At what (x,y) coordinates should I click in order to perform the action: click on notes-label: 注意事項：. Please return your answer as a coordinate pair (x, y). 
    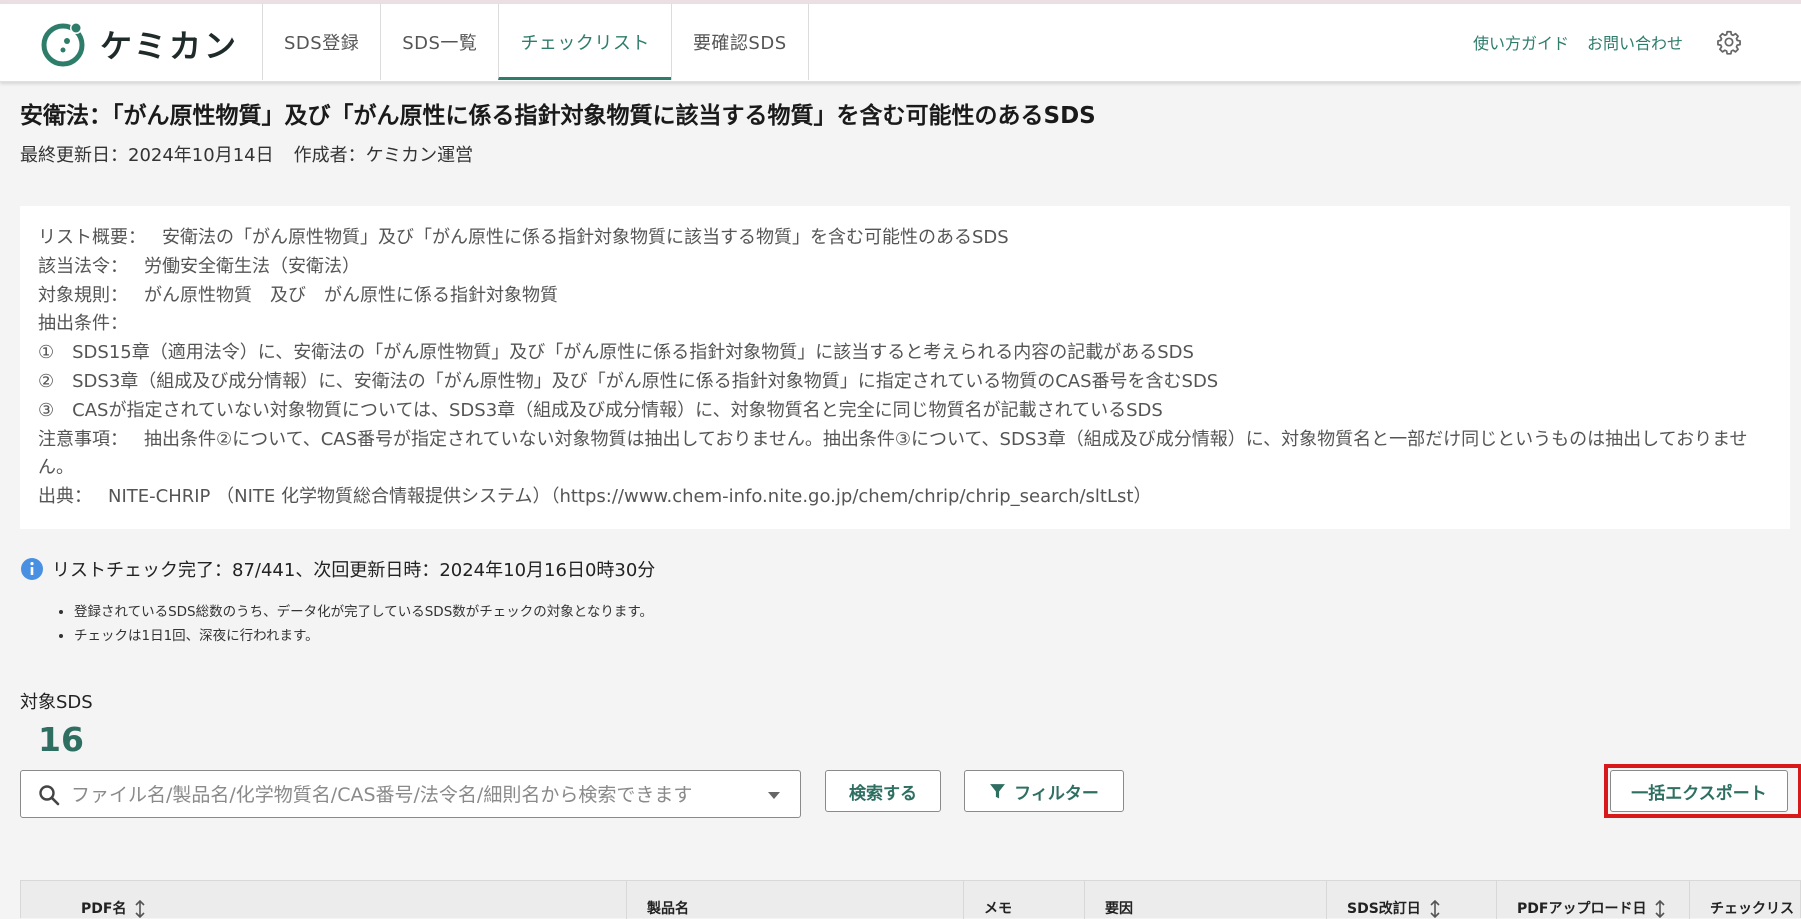
    Looking at the image, I should click on (83, 439).